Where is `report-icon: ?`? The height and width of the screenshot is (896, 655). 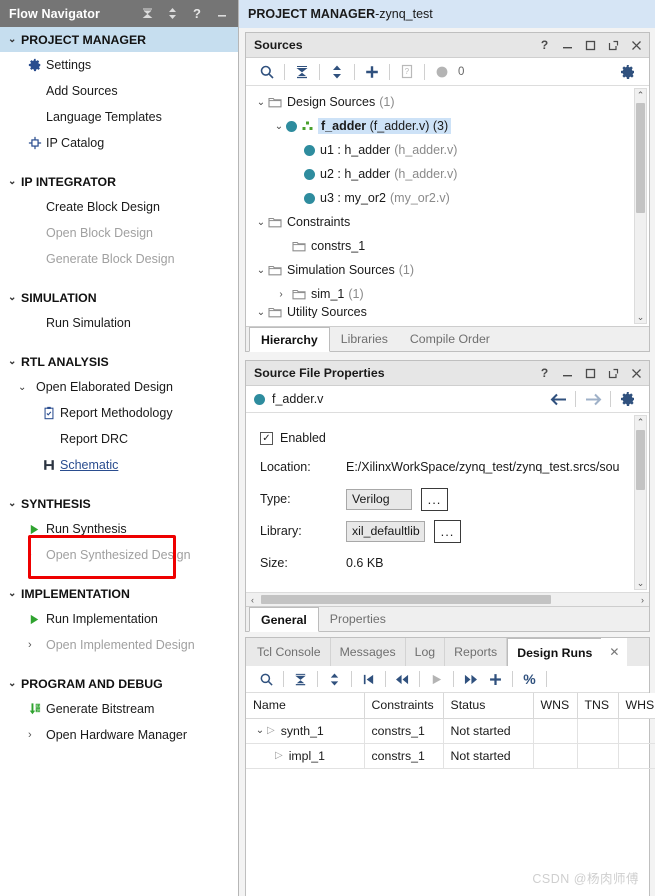 report-icon: ? is located at coordinates (407, 72).